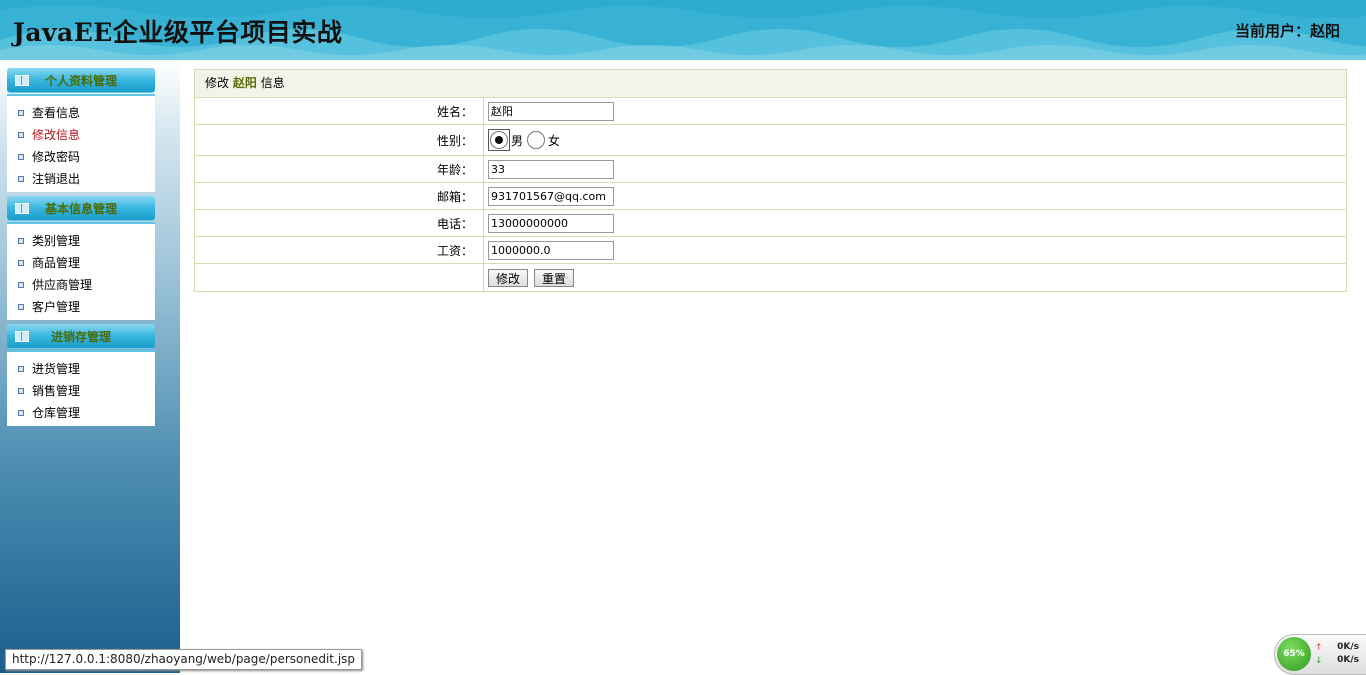 The height and width of the screenshot is (675, 1366). I want to click on form-heading: 修改 赵阳 信息, so click(770, 84).